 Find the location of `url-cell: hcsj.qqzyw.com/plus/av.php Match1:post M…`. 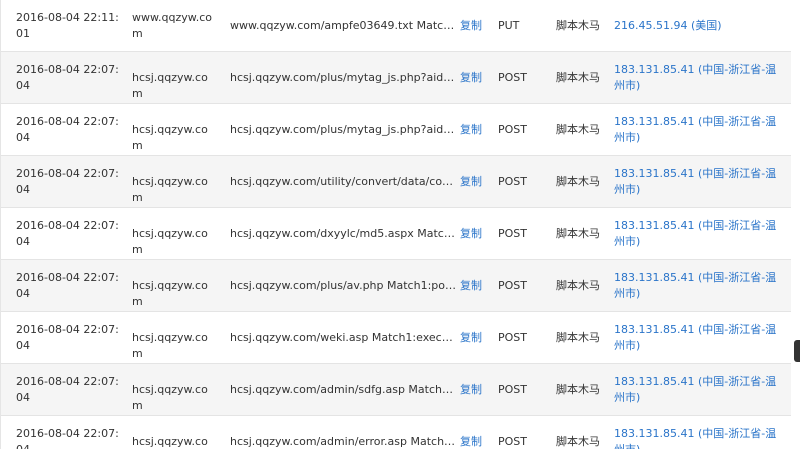

url-cell: hcsj.qqzyw.com/plus/av.php Match1:post M… is located at coordinates (343, 285).